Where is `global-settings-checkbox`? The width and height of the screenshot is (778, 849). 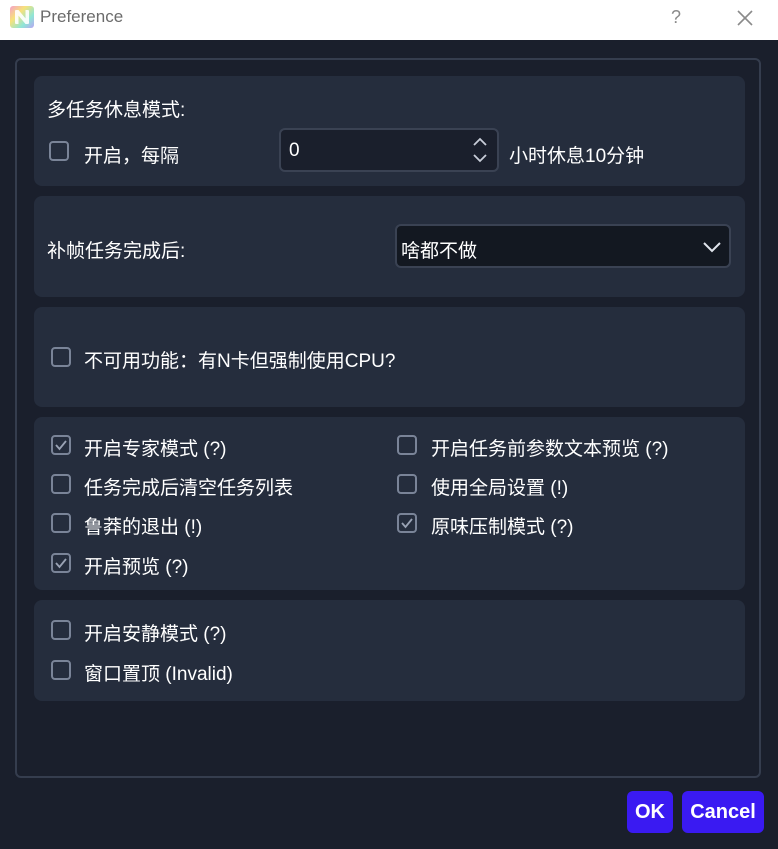 global-settings-checkbox is located at coordinates (407, 484).